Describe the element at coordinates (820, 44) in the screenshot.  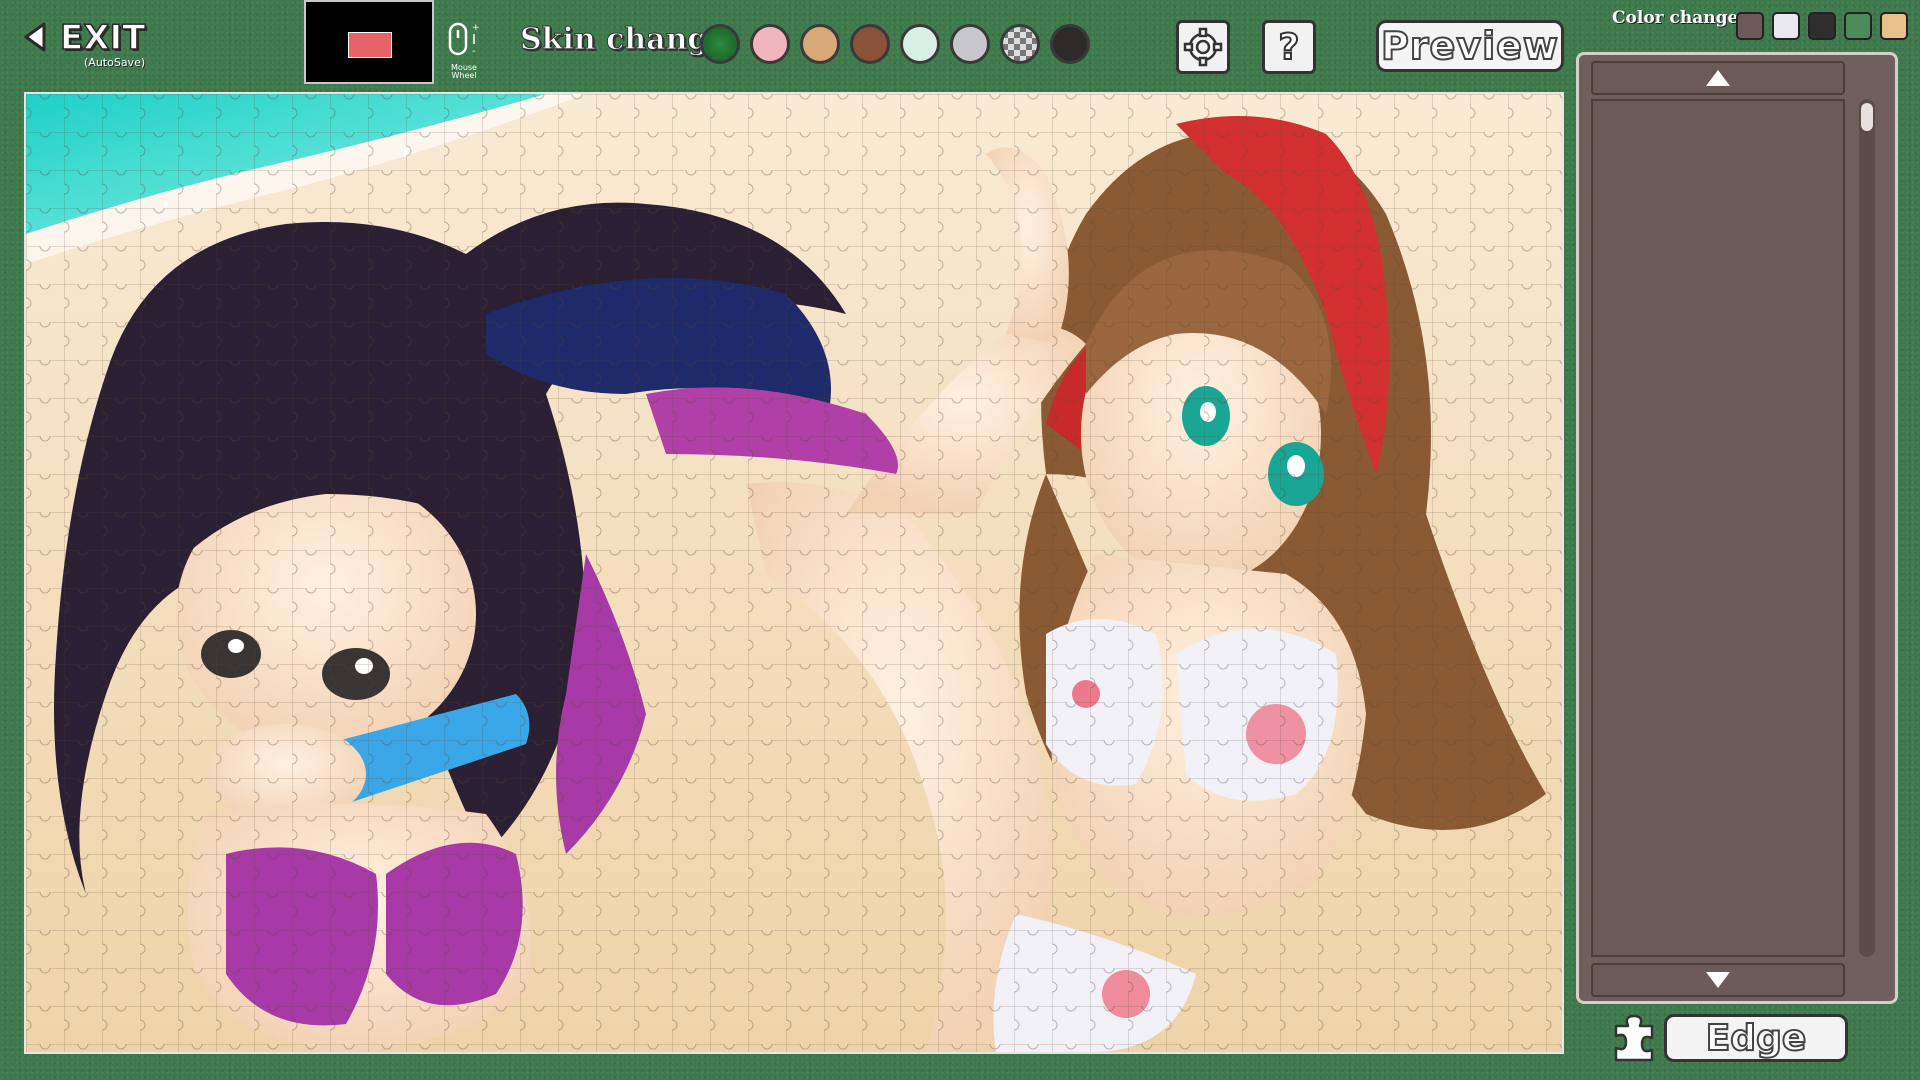
I see `skin-swatch-tan` at that location.